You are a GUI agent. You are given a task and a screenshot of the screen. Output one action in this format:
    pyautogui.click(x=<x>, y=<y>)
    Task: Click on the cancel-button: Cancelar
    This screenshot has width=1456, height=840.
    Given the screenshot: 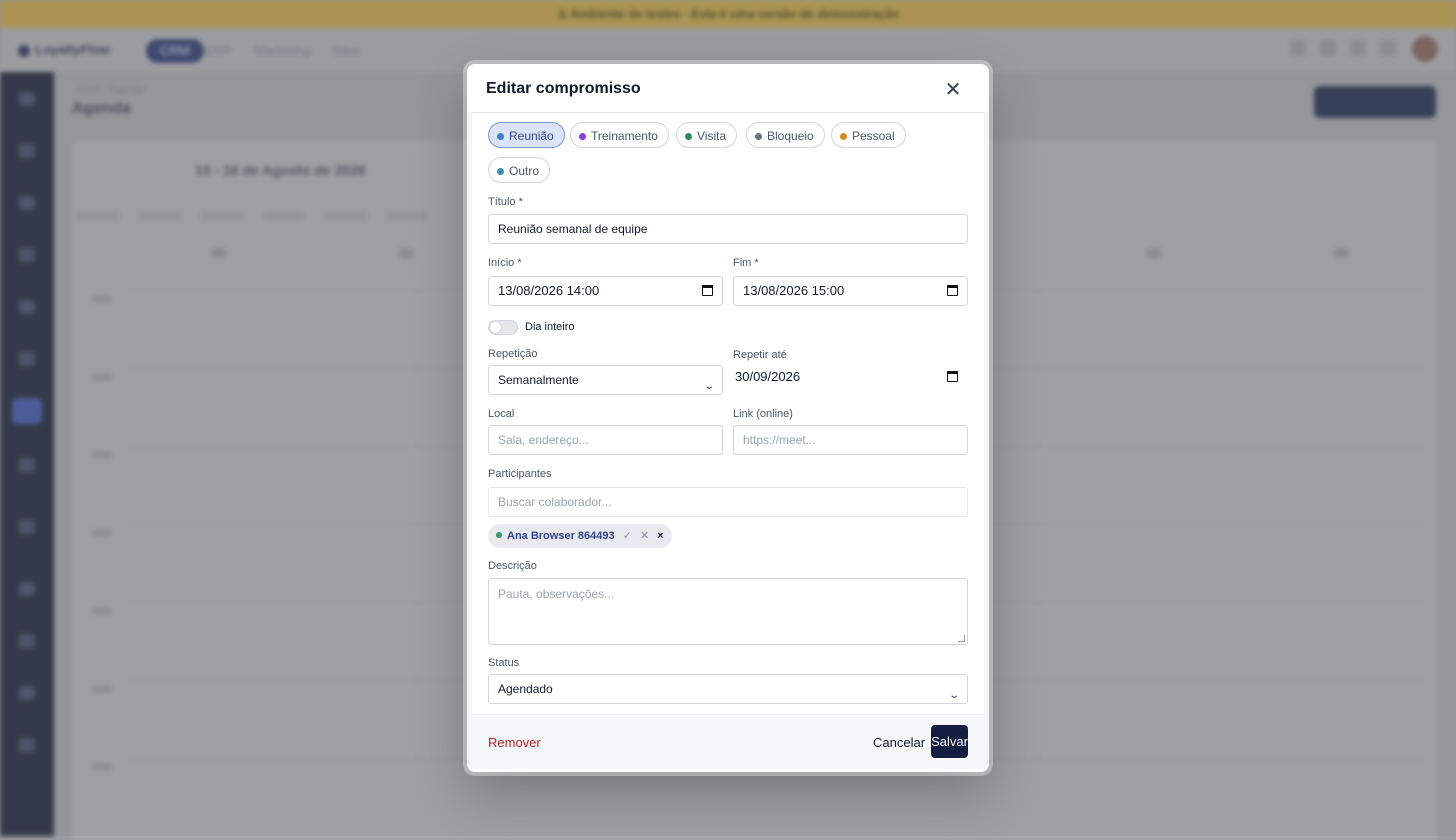 What is the action you would take?
    pyautogui.click(x=899, y=742)
    